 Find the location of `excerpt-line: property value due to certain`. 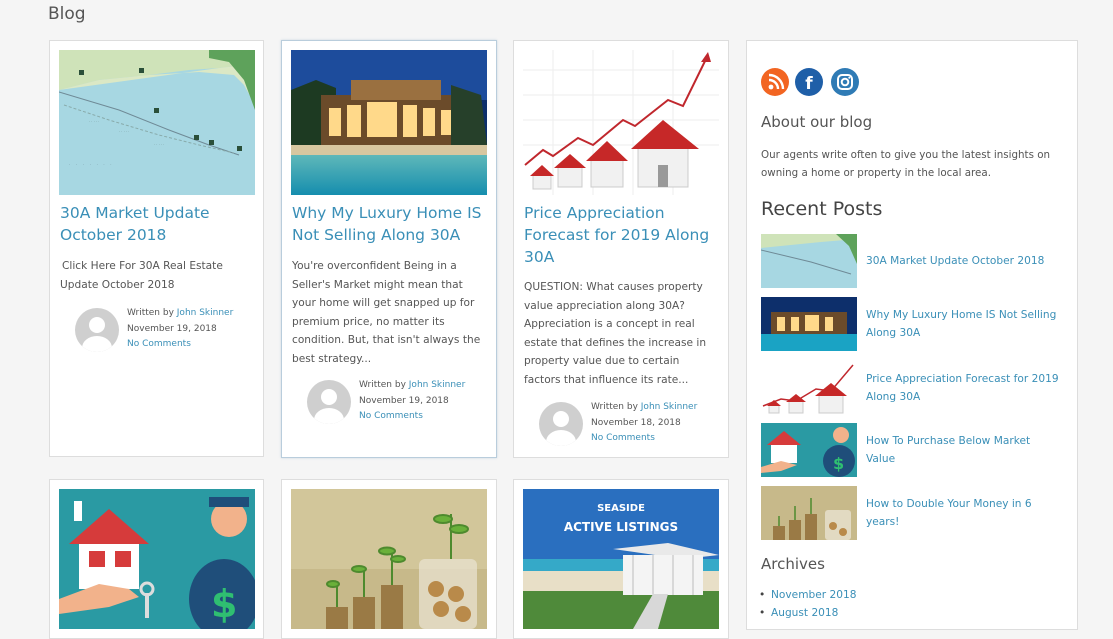

excerpt-line: property value due to certain is located at coordinates (602, 361).